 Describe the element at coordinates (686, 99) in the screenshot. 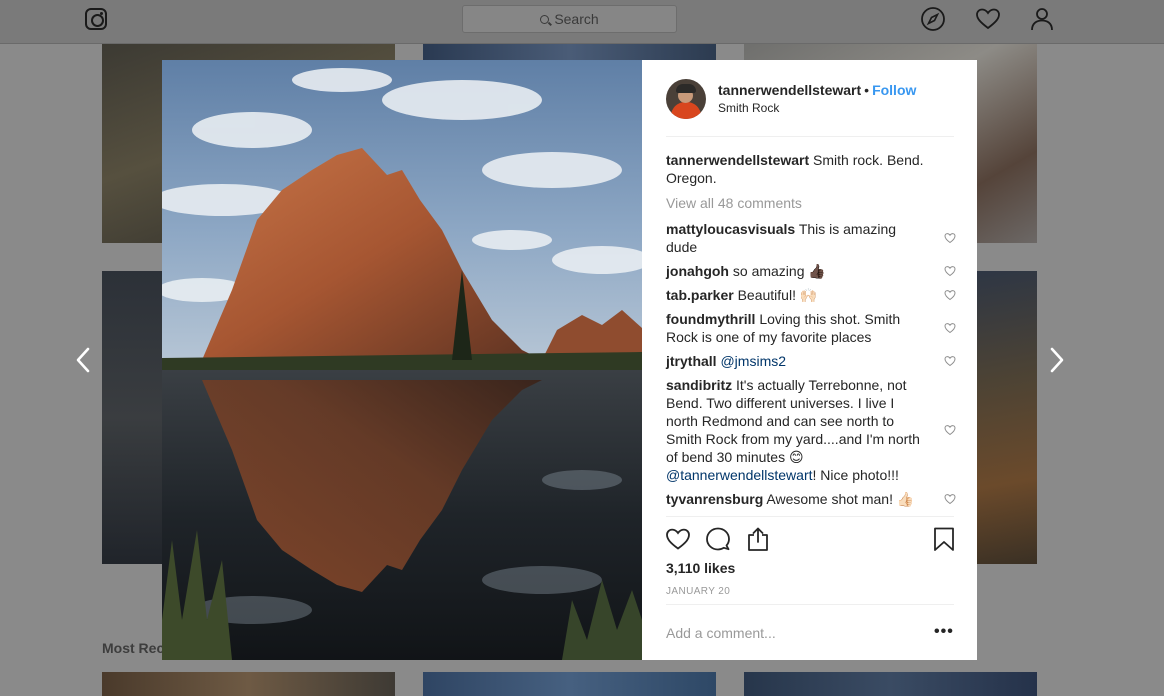

I see `avatar` at that location.